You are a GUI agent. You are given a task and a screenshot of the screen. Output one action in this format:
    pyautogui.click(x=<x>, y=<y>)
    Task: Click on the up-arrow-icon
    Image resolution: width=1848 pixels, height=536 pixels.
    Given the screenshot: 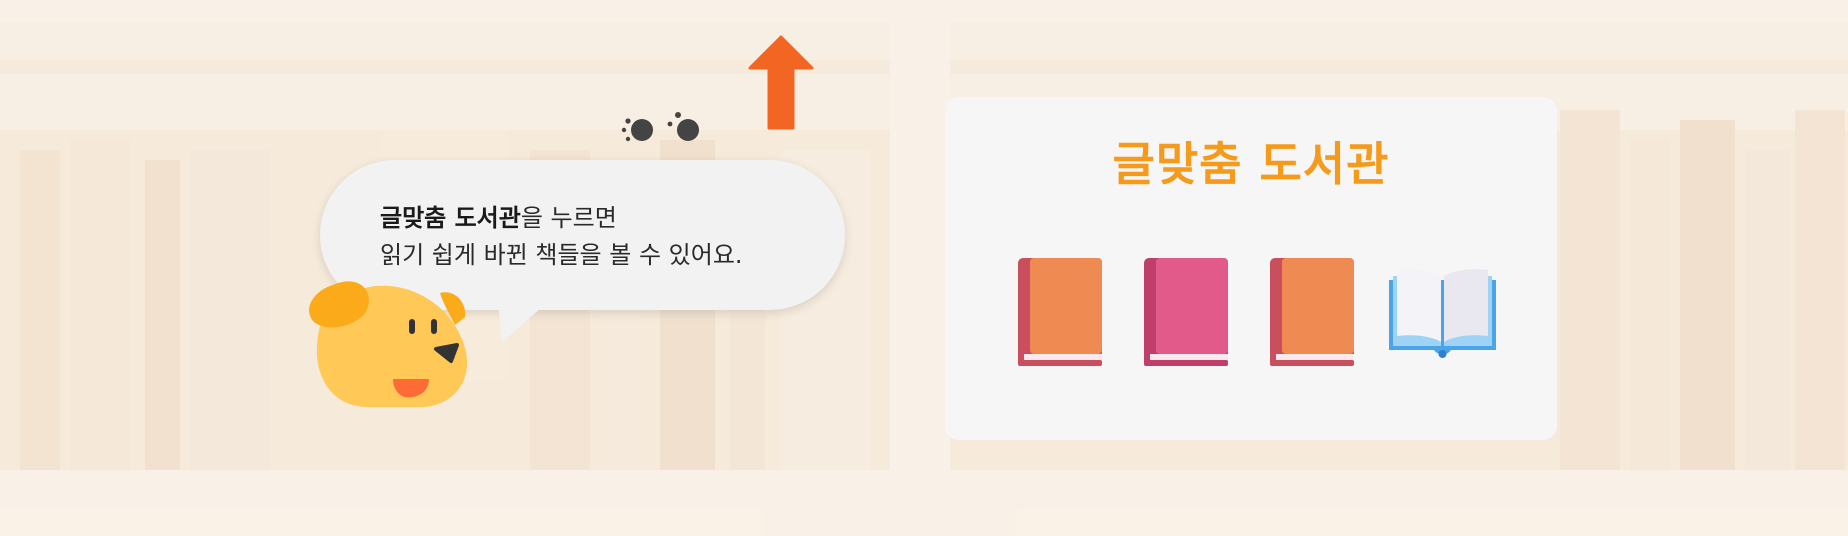 What is the action you would take?
    pyautogui.click(x=781, y=82)
    